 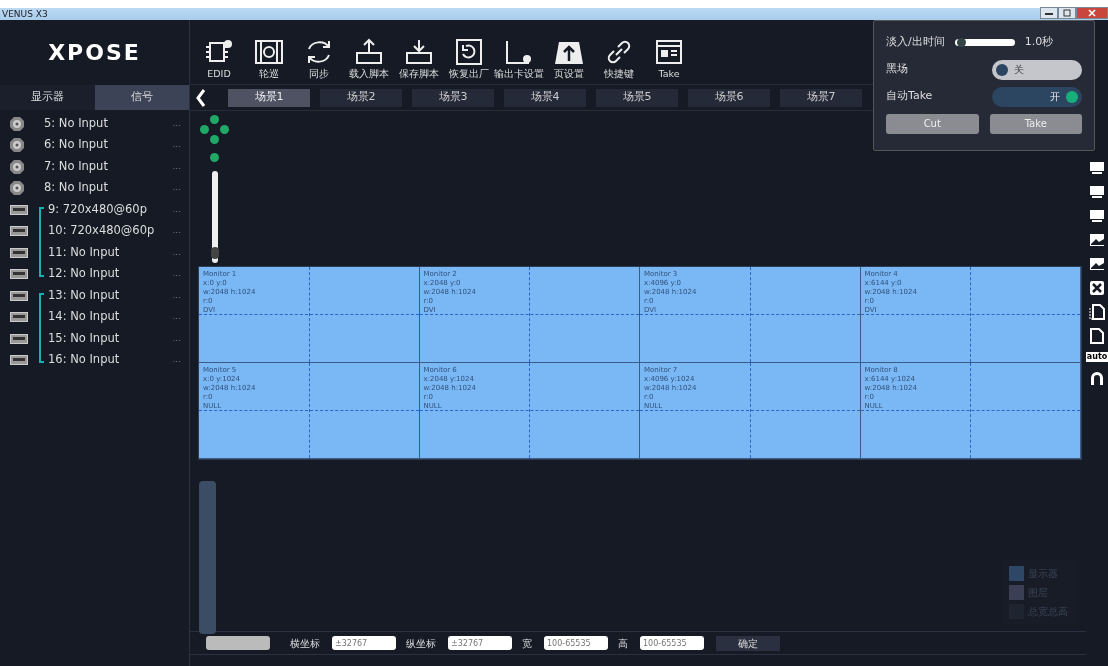 What do you see at coordinates (421, 643) in the screenshot?
I see `field-label: 纵坐标` at bounding box center [421, 643].